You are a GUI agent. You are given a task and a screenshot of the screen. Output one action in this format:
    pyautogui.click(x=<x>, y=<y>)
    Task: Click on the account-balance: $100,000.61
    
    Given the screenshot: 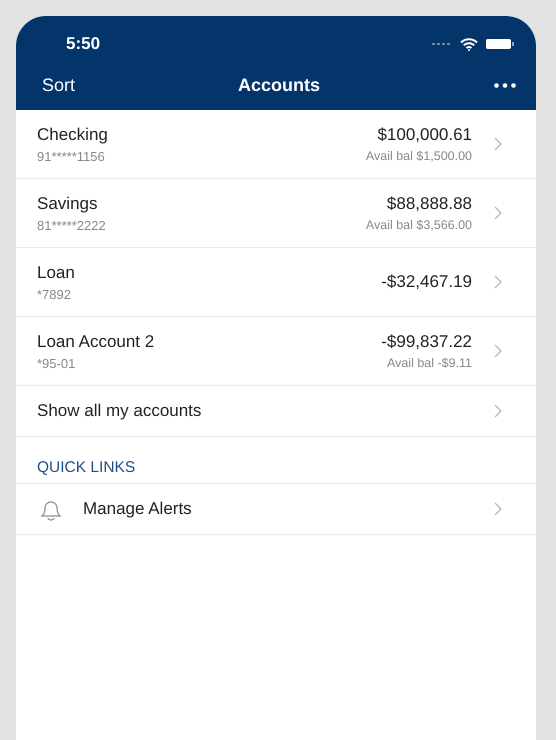 What is the action you would take?
    pyautogui.click(x=424, y=135)
    